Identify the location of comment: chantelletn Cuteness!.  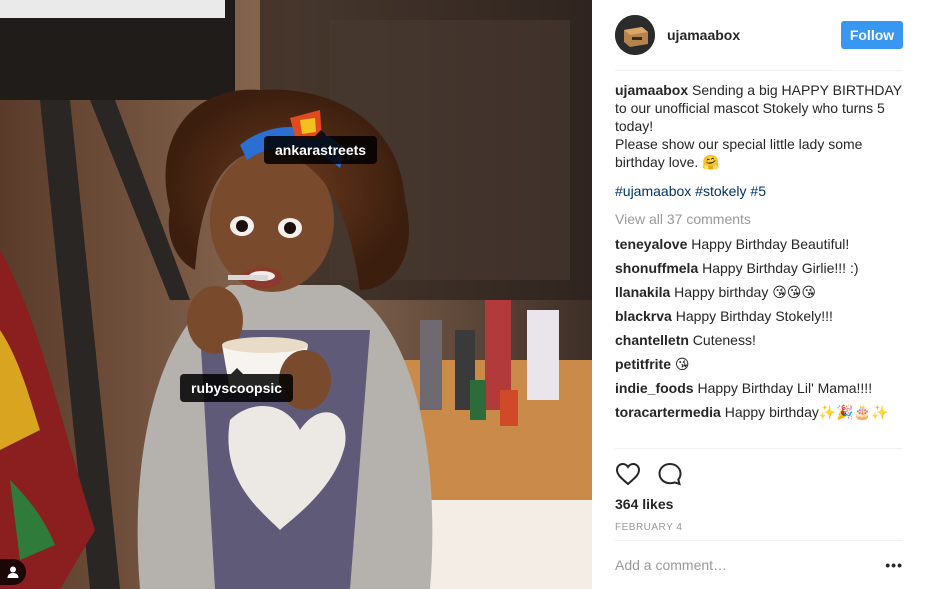
(759, 340).